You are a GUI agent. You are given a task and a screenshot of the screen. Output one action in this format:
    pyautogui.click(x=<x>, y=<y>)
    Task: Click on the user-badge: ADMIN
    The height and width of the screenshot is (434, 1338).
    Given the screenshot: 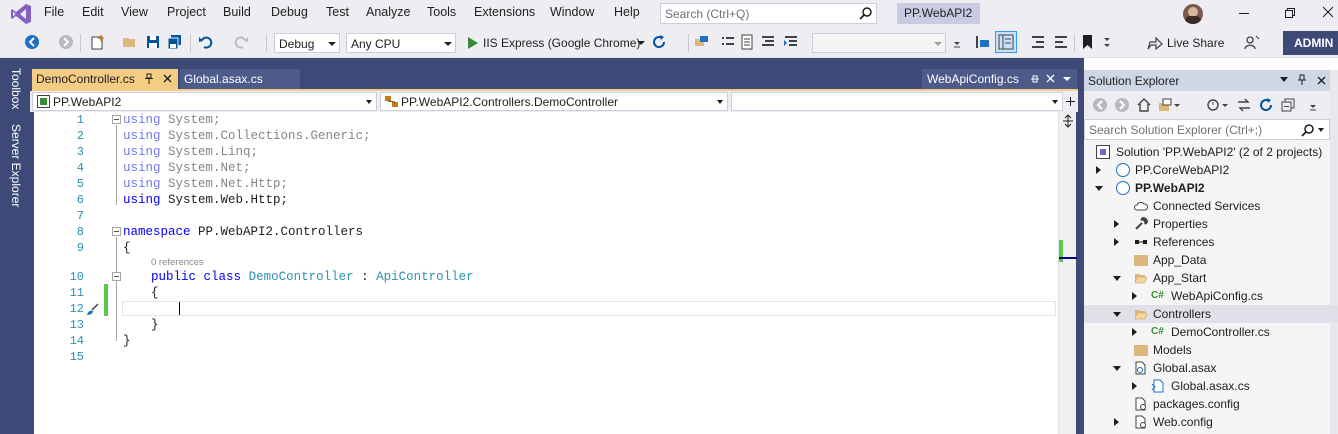 What is the action you would take?
    pyautogui.click(x=1310, y=43)
    